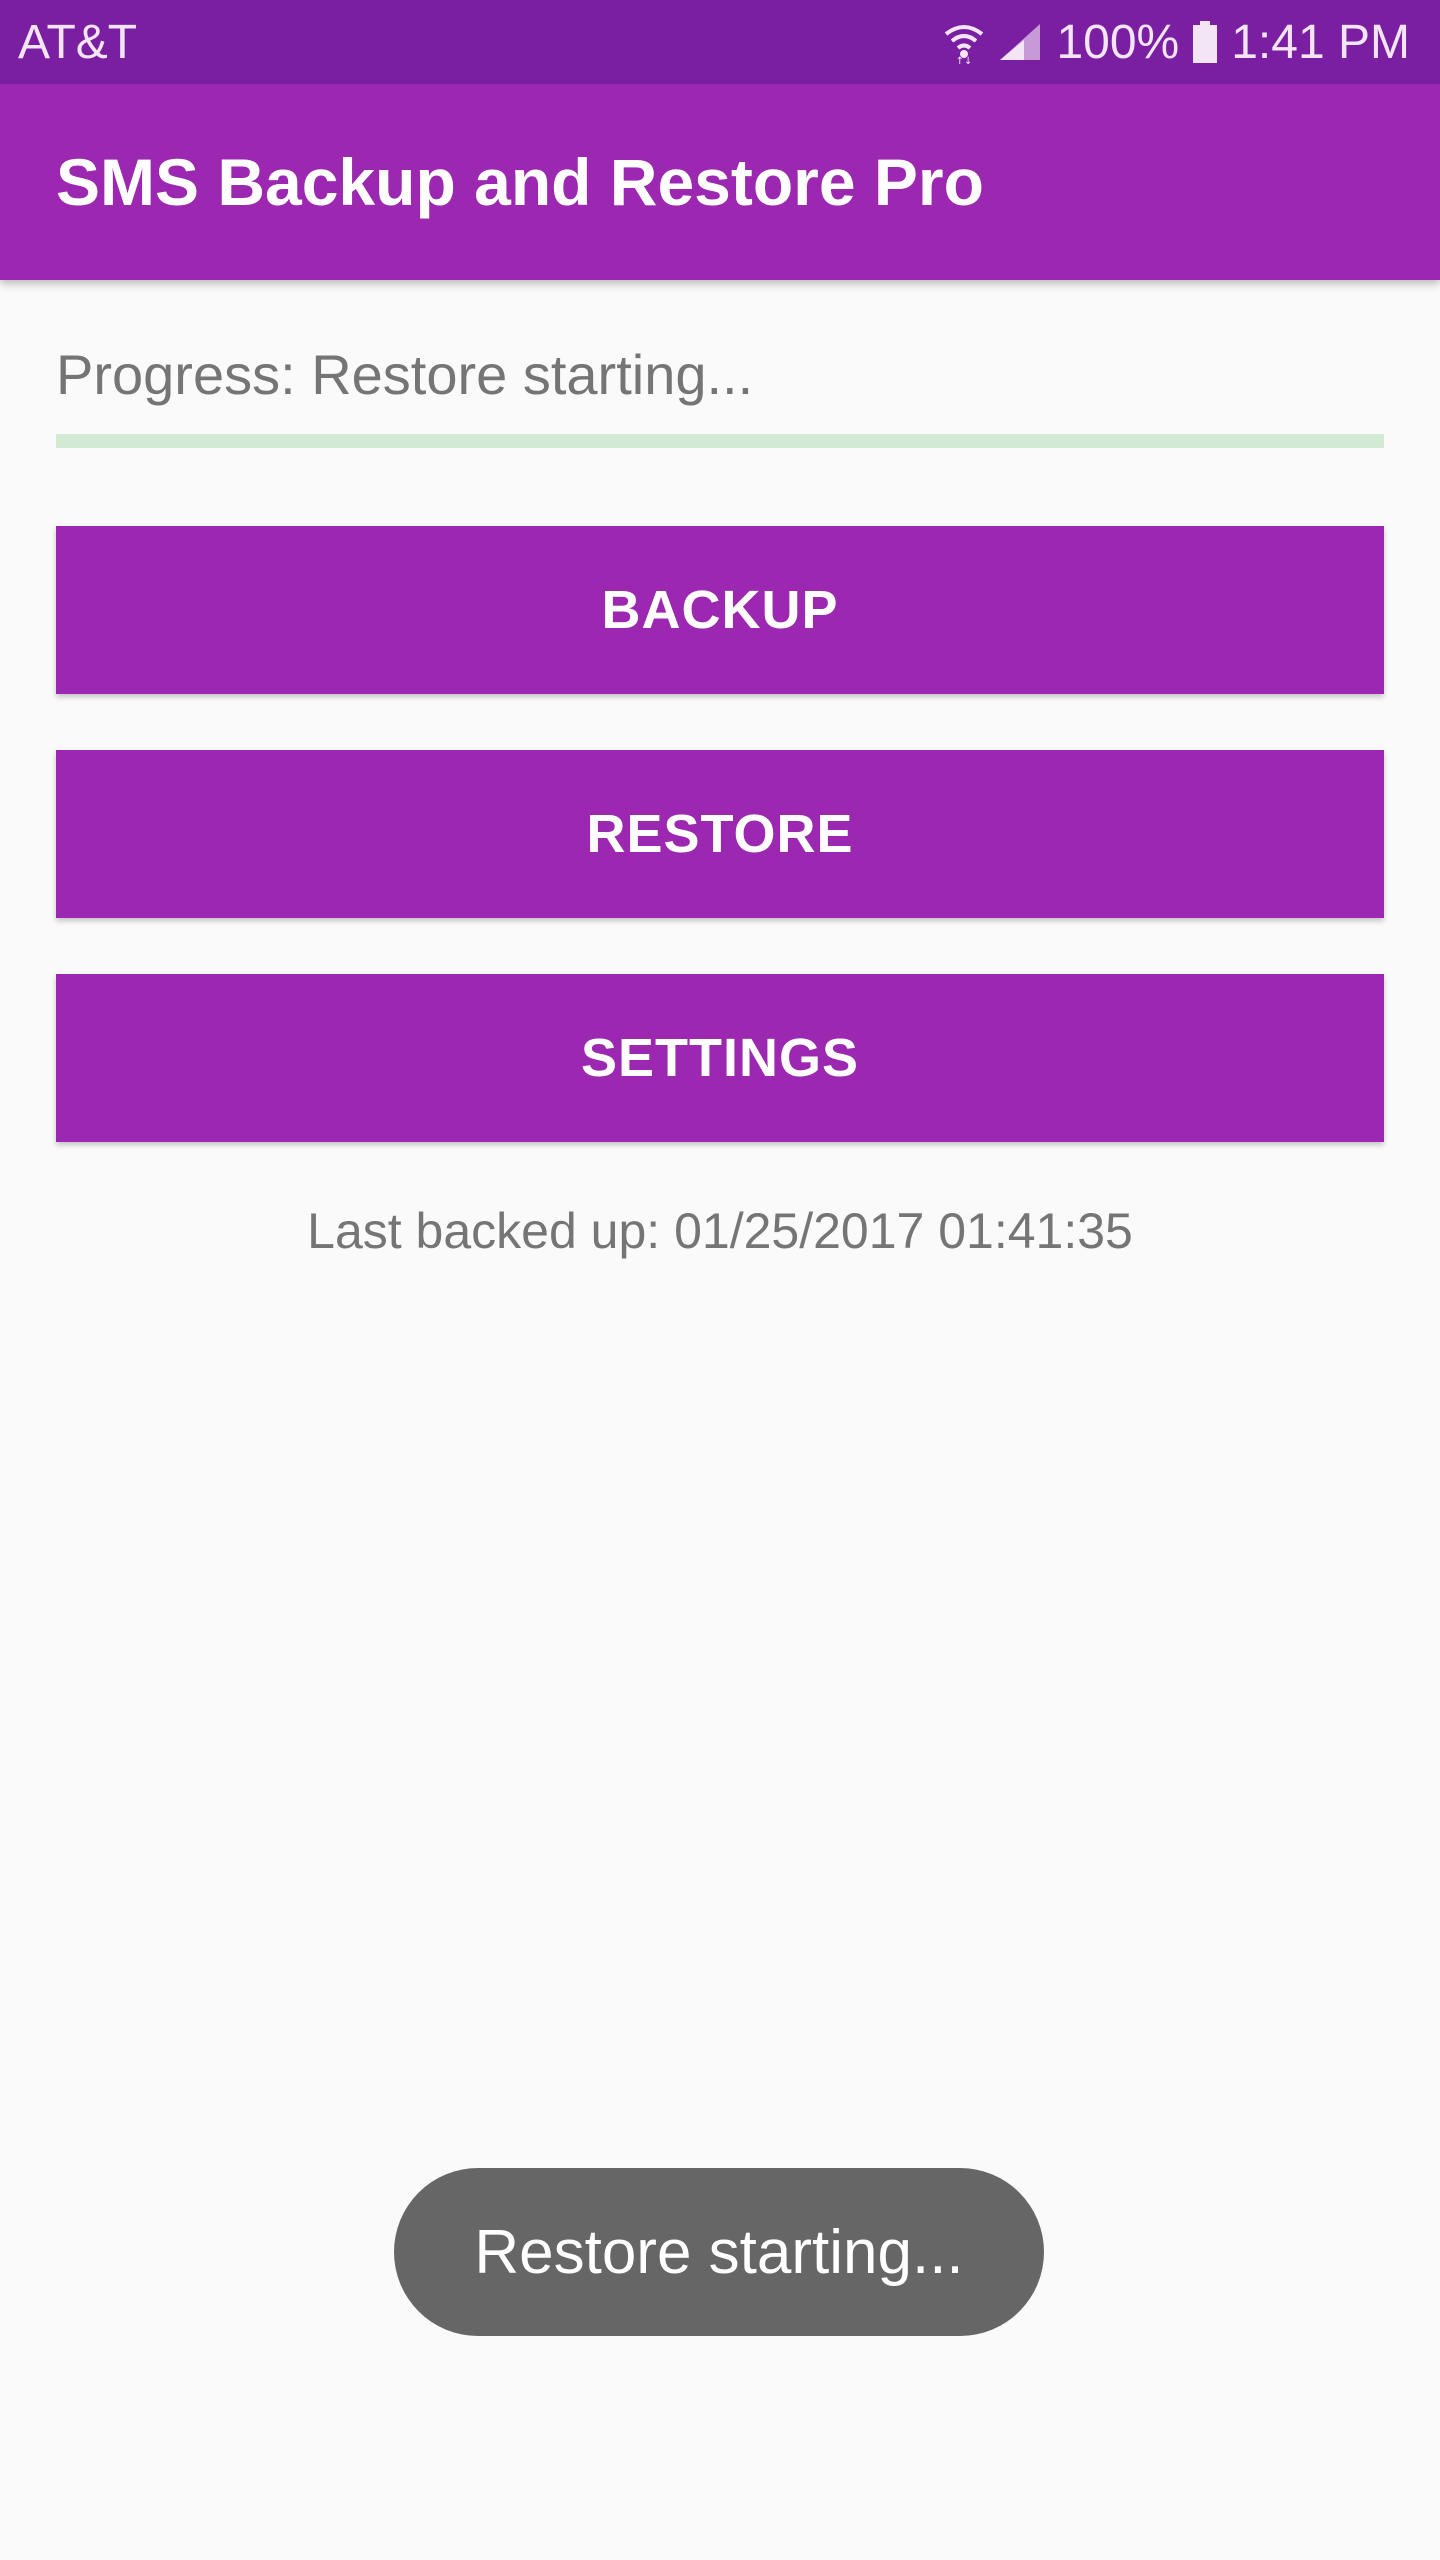  Describe the element at coordinates (520, 182) in the screenshot. I see `app-title: SMS Backup and Restore Pro` at that location.